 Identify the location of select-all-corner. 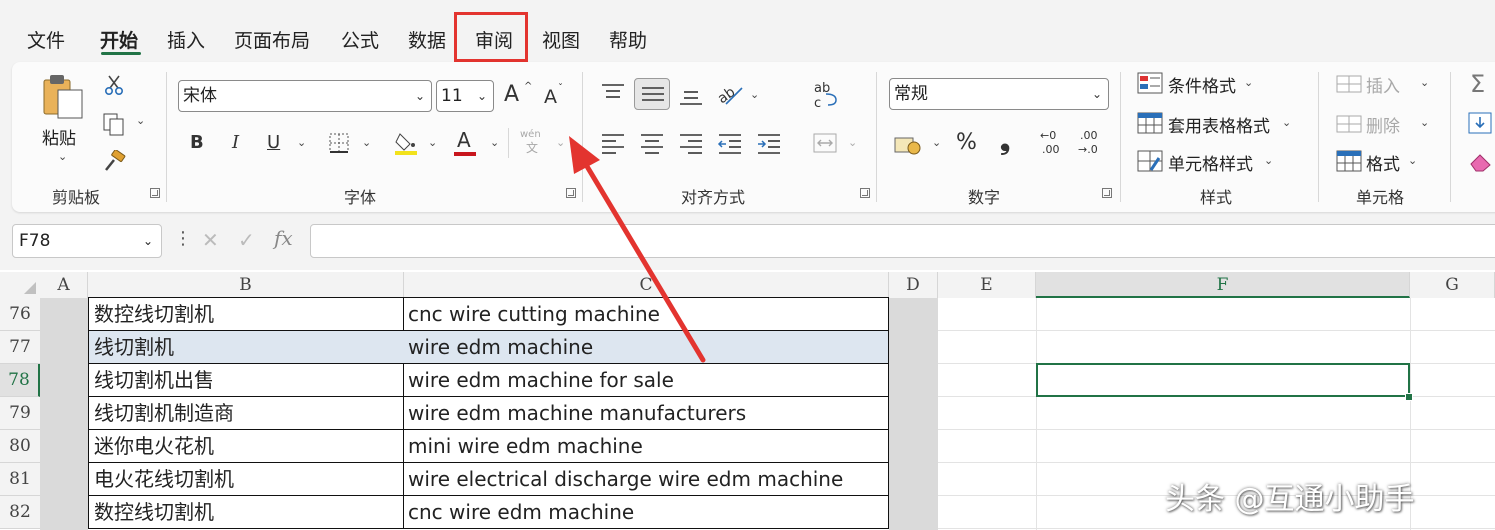
(20, 285).